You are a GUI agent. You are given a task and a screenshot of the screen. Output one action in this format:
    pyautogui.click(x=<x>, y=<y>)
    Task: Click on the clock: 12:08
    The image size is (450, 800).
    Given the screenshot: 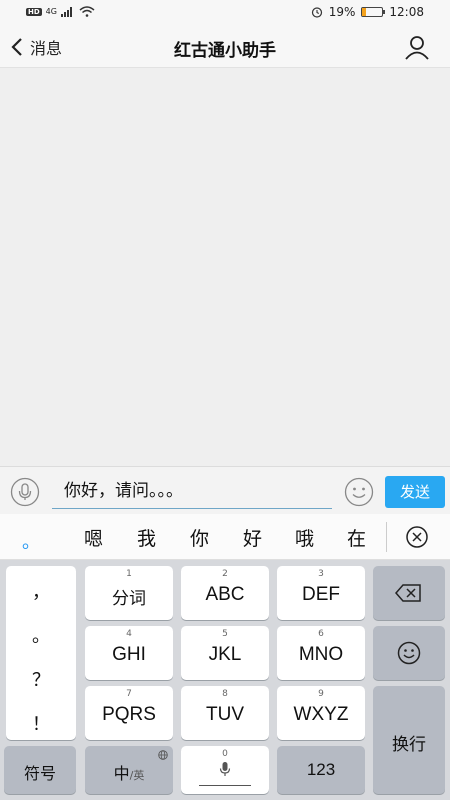 What is the action you would take?
    pyautogui.click(x=406, y=12)
    